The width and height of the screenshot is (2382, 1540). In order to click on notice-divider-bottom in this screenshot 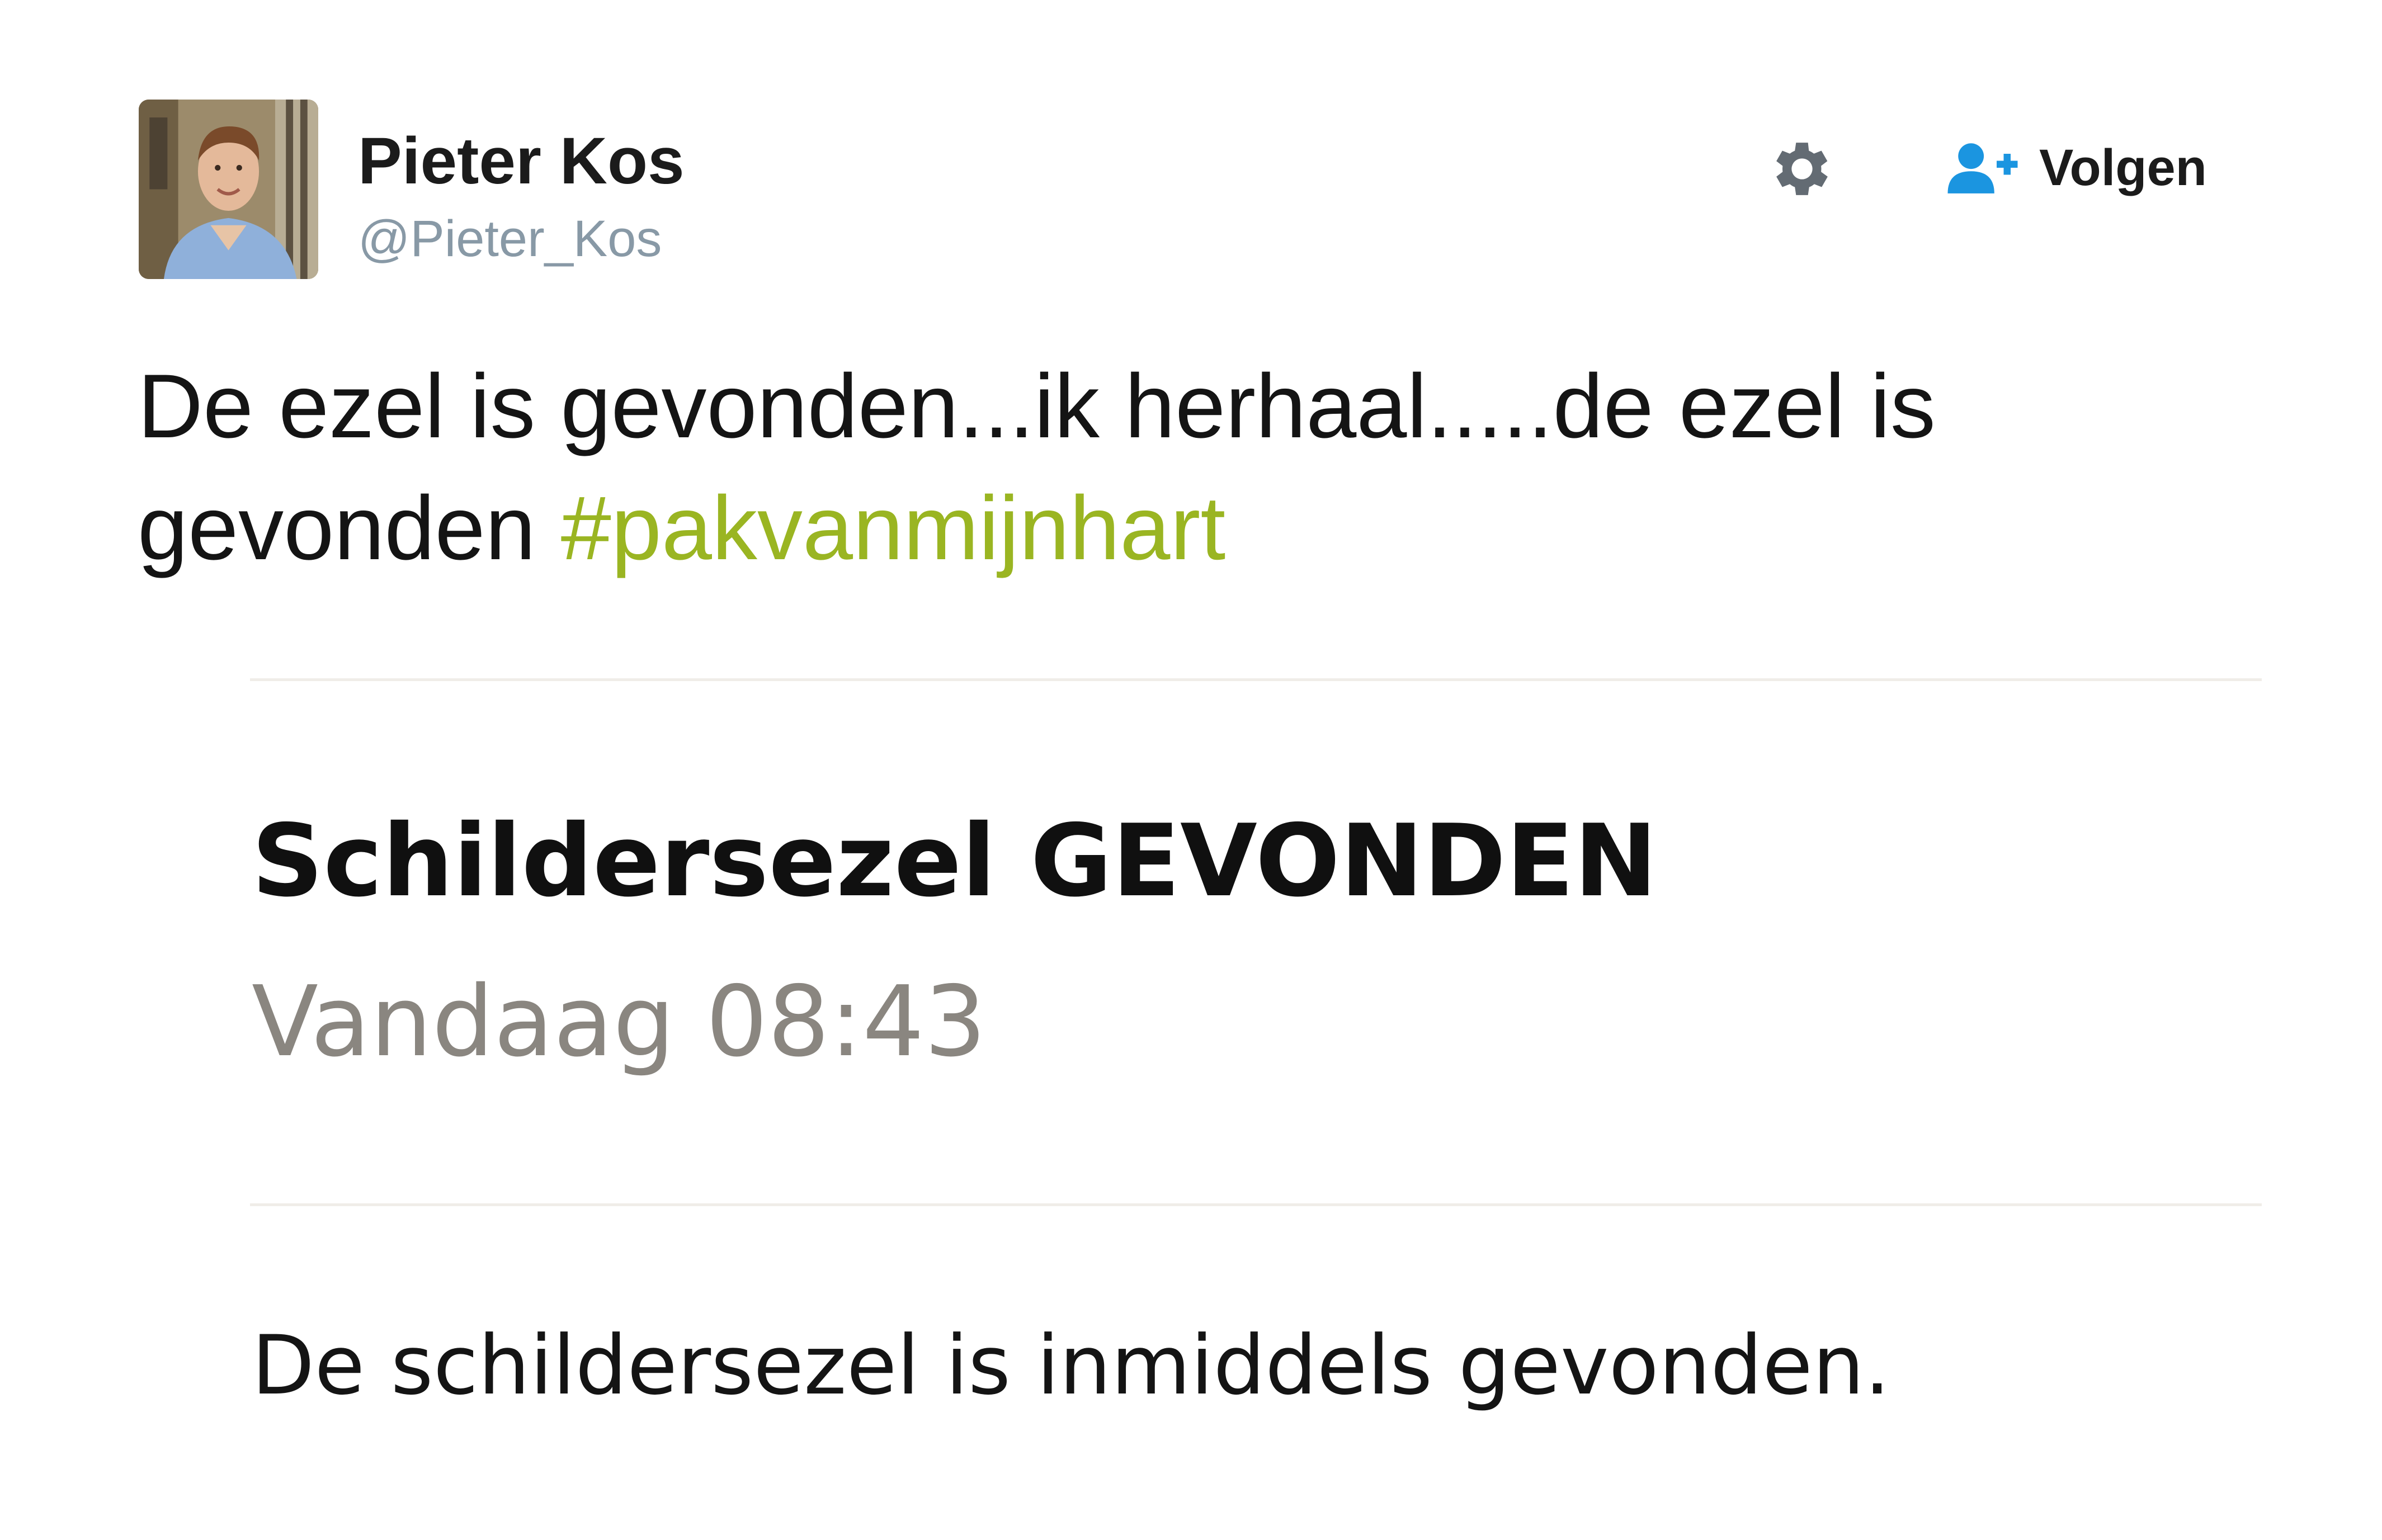, I will do `click(1256, 1204)`.